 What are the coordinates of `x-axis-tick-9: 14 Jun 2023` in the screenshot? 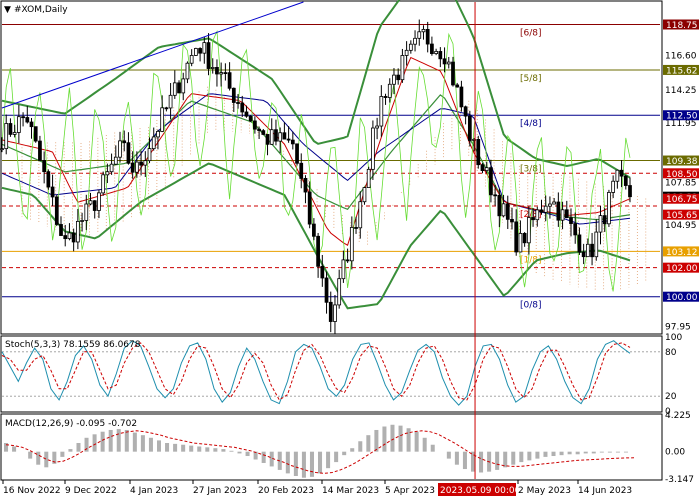 It's located at (605, 491).